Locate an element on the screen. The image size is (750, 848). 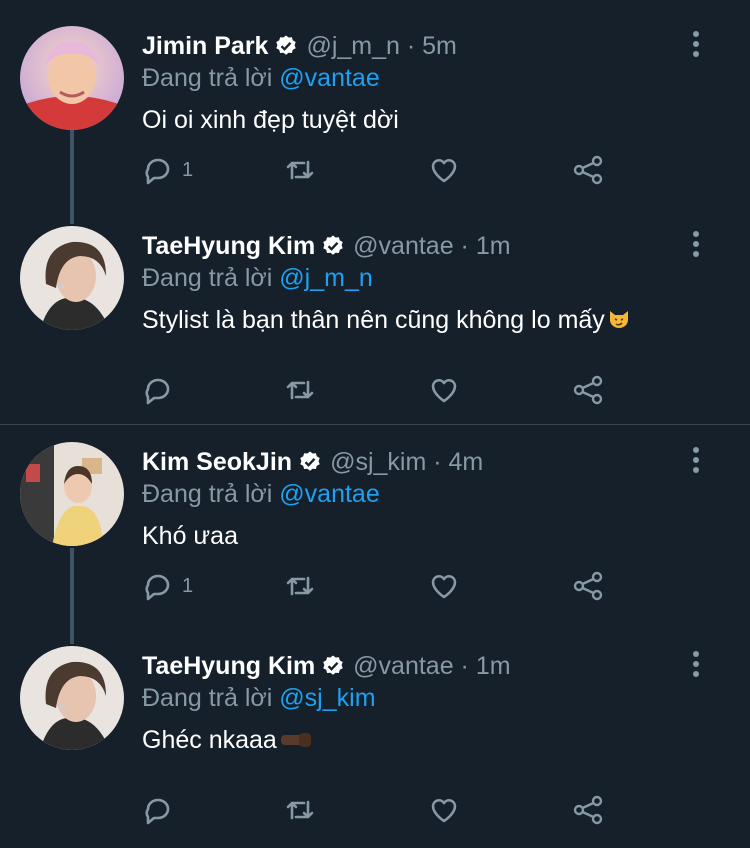
handle-and-time: @j_m_n · 5m is located at coordinates (381, 46).